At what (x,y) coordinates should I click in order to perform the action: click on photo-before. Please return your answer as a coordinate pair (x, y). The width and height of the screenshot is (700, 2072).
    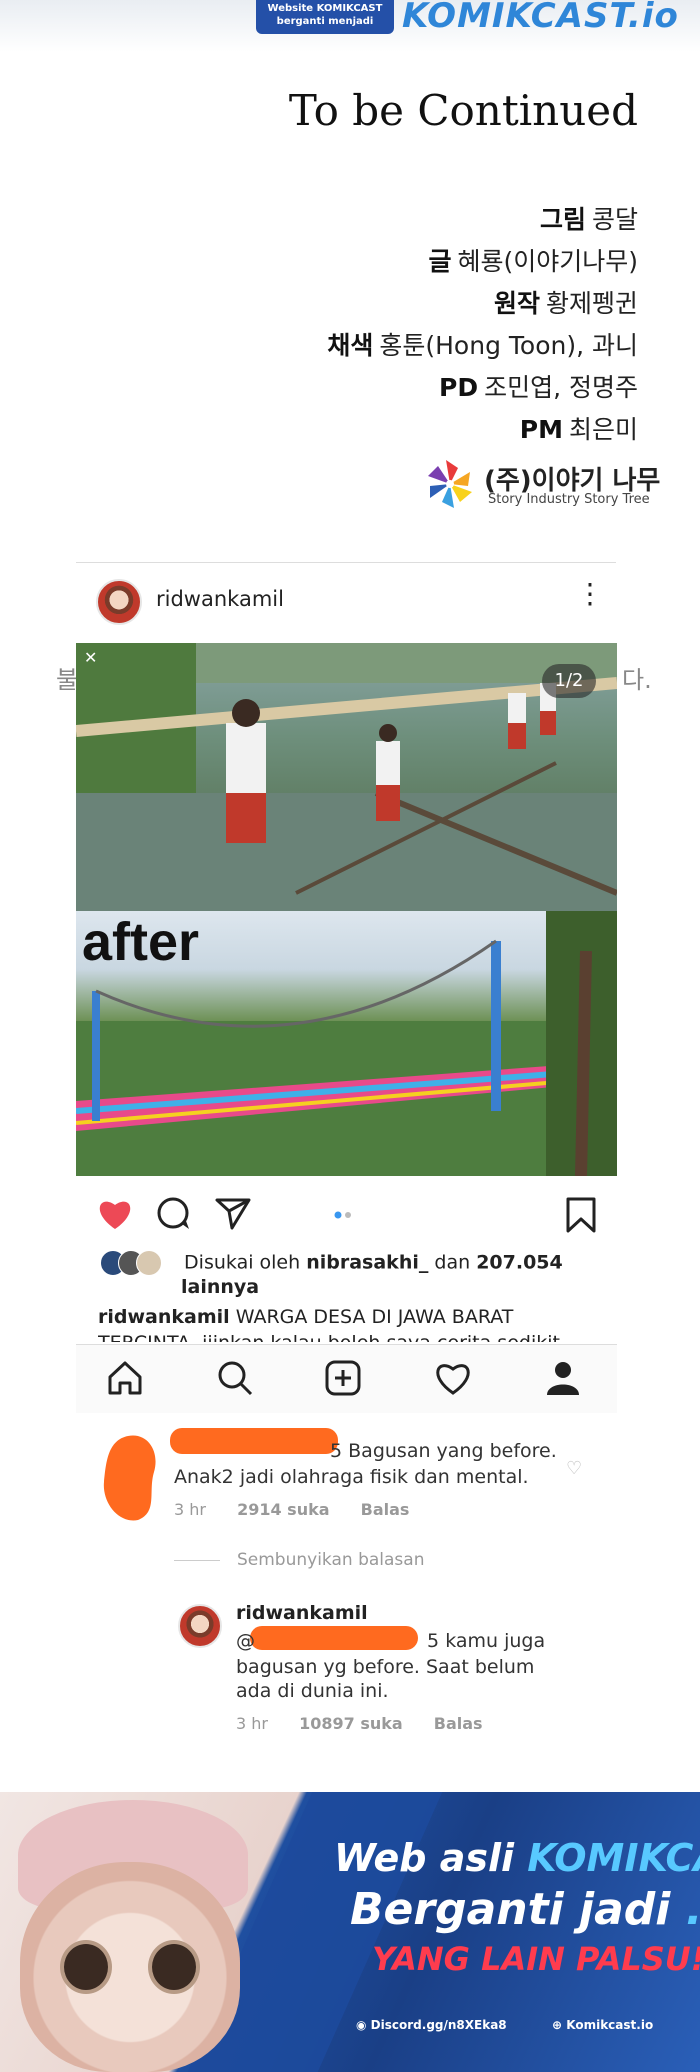
    Looking at the image, I should click on (346, 777).